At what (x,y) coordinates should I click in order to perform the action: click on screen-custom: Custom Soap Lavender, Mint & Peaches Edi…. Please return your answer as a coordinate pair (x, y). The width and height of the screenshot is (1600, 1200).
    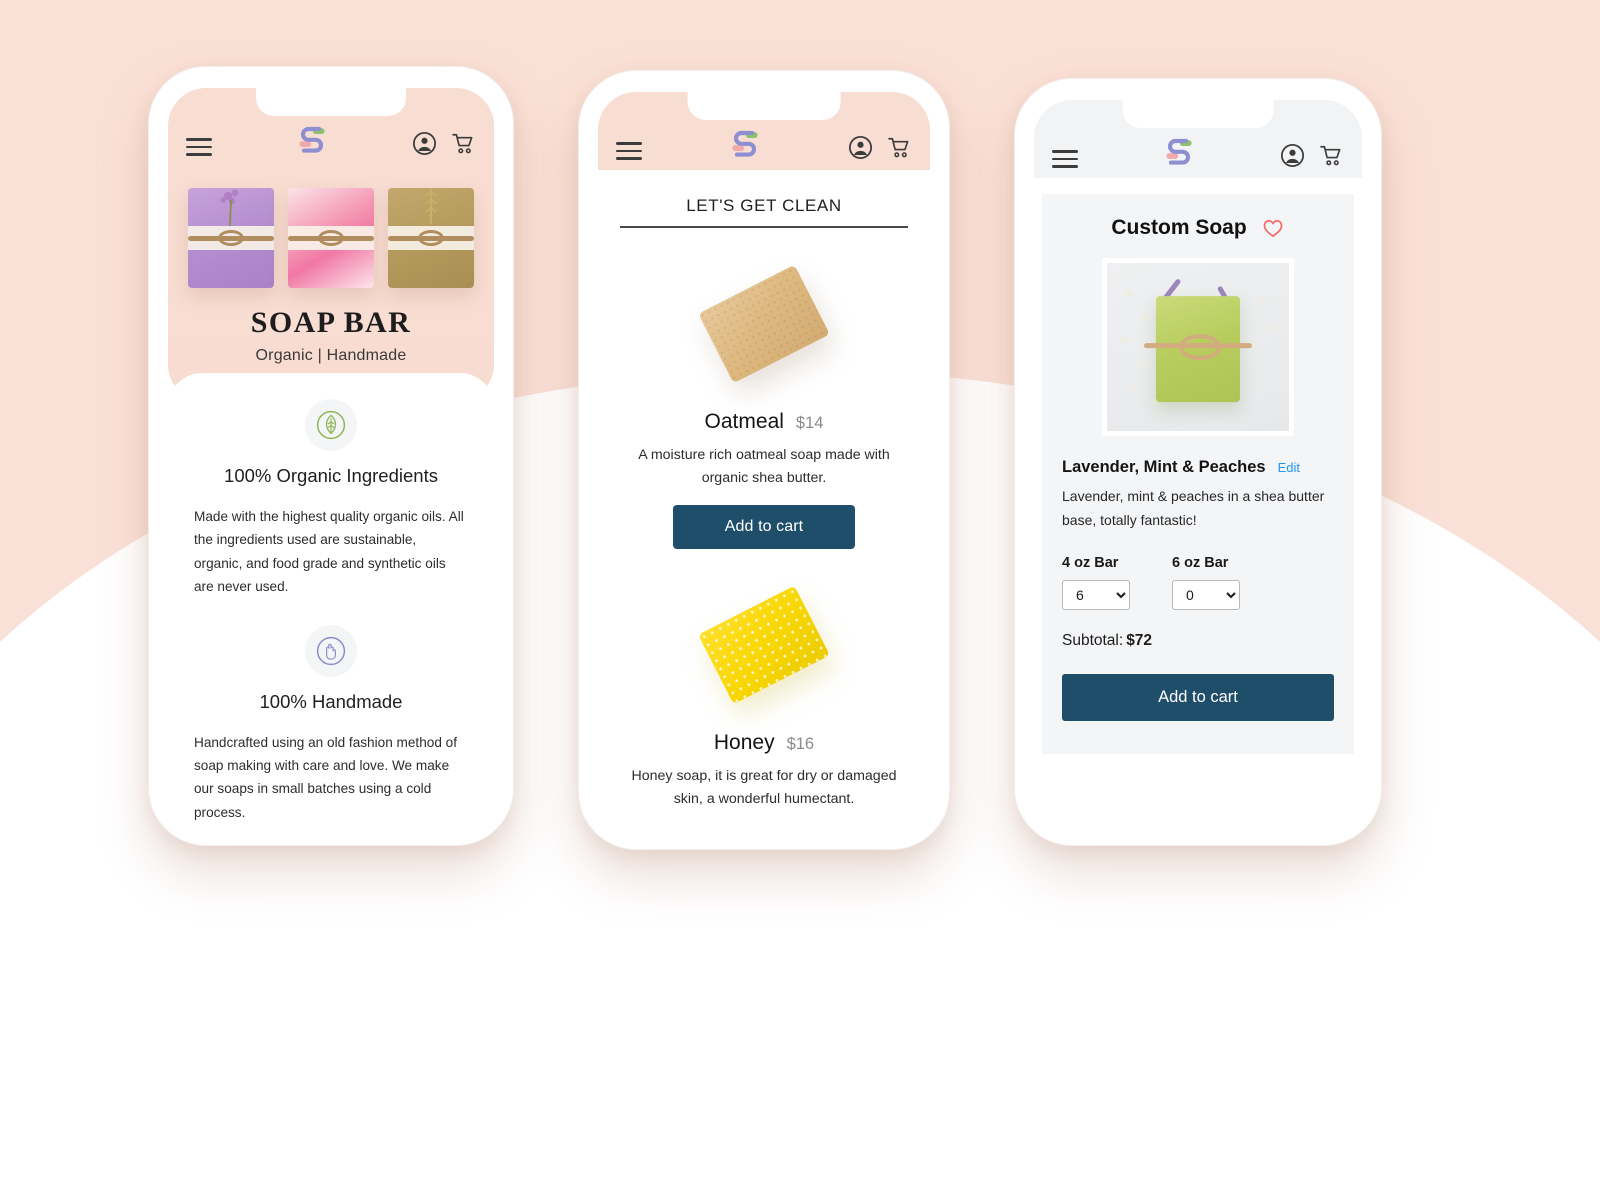
    Looking at the image, I should click on (1198, 462).